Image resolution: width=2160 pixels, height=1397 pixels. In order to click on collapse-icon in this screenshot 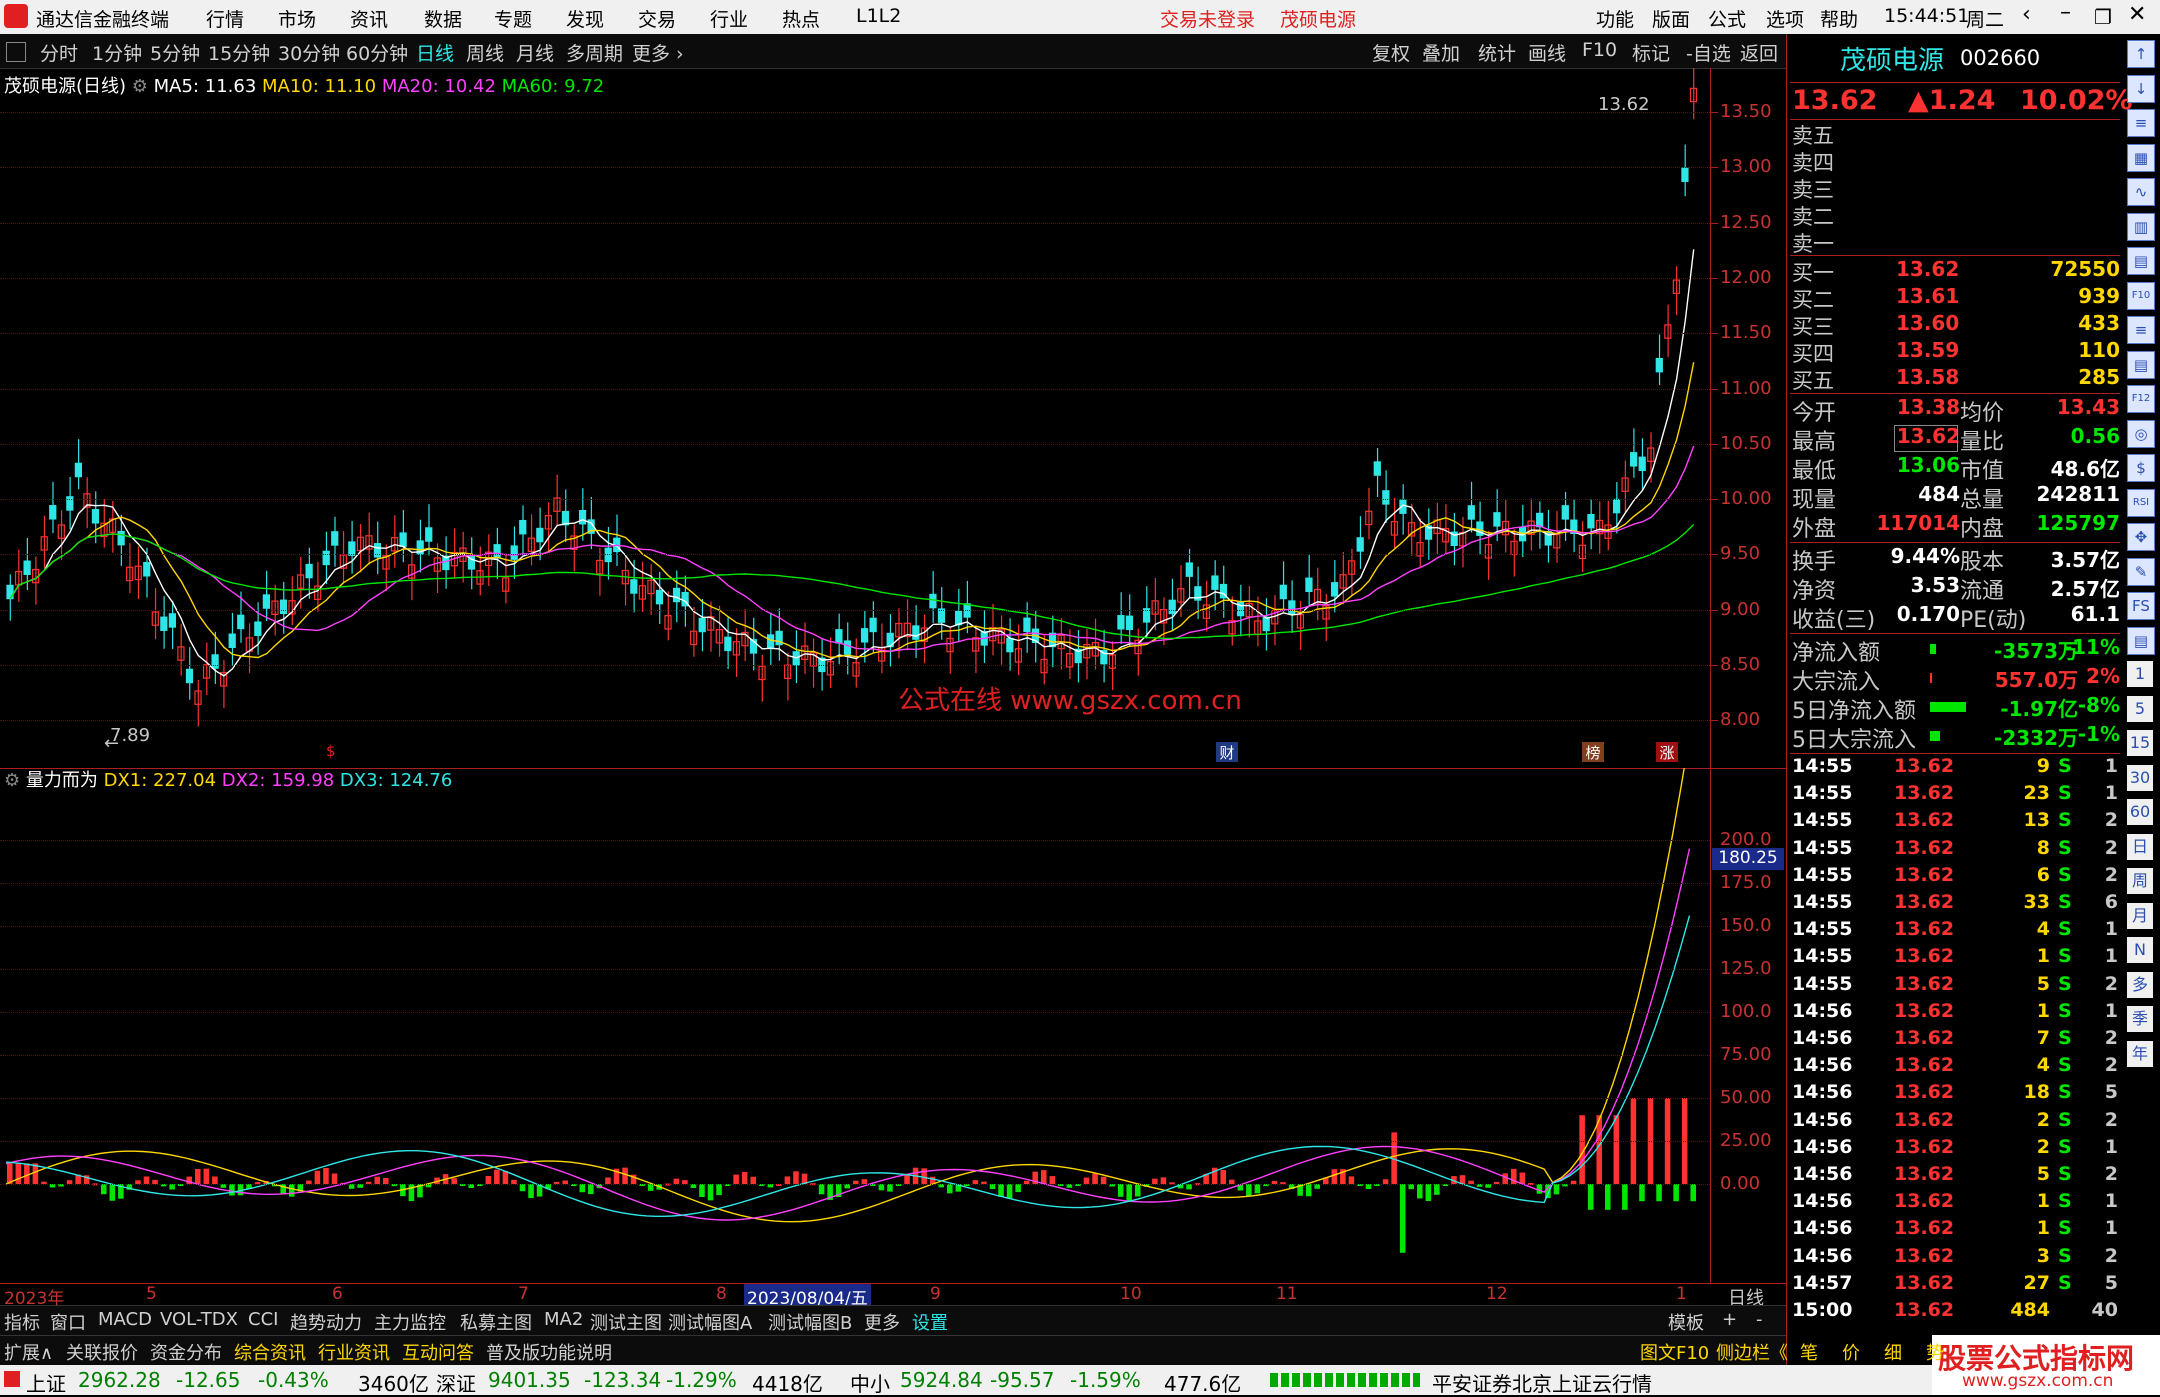, I will do `click(16, 52)`.